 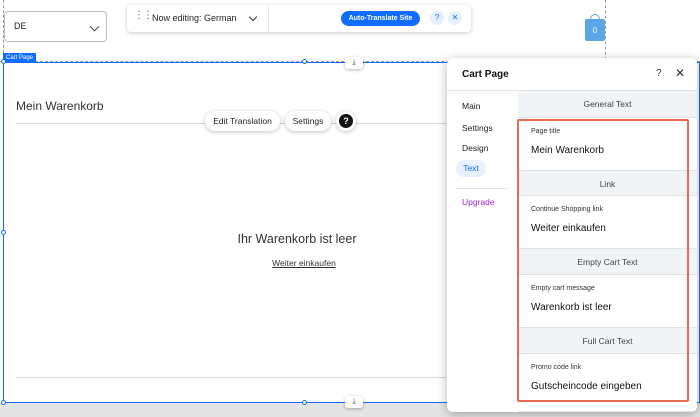 I want to click on panel-header: Cart Page ? ✕, so click(x=572, y=74).